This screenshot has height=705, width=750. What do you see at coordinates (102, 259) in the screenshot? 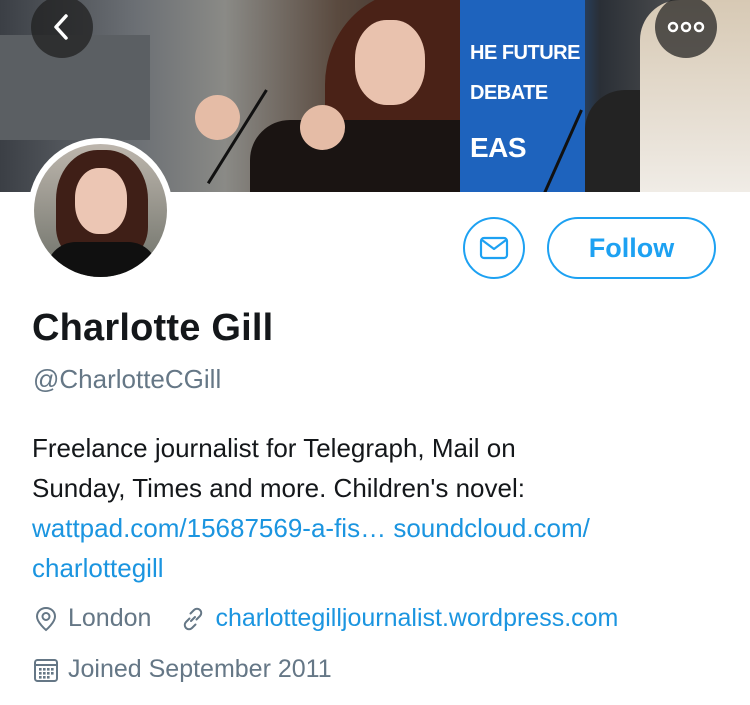
I see `avatar-clothing` at bounding box center [102, 259].